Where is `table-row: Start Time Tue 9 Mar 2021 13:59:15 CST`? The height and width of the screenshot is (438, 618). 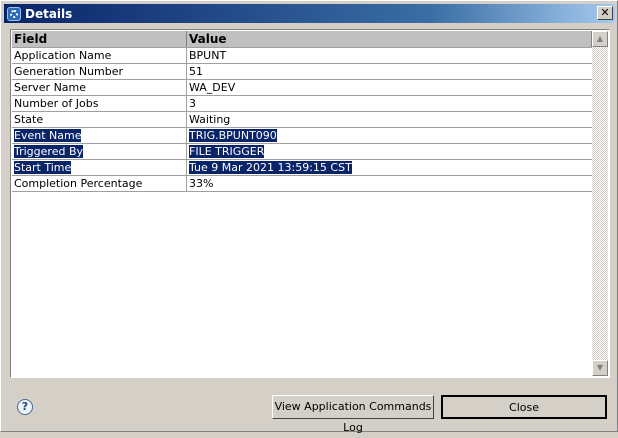
table-row: Start Time Tue 9 Mar 2021 13:59:15 CST is located at coordinates (302, 168).